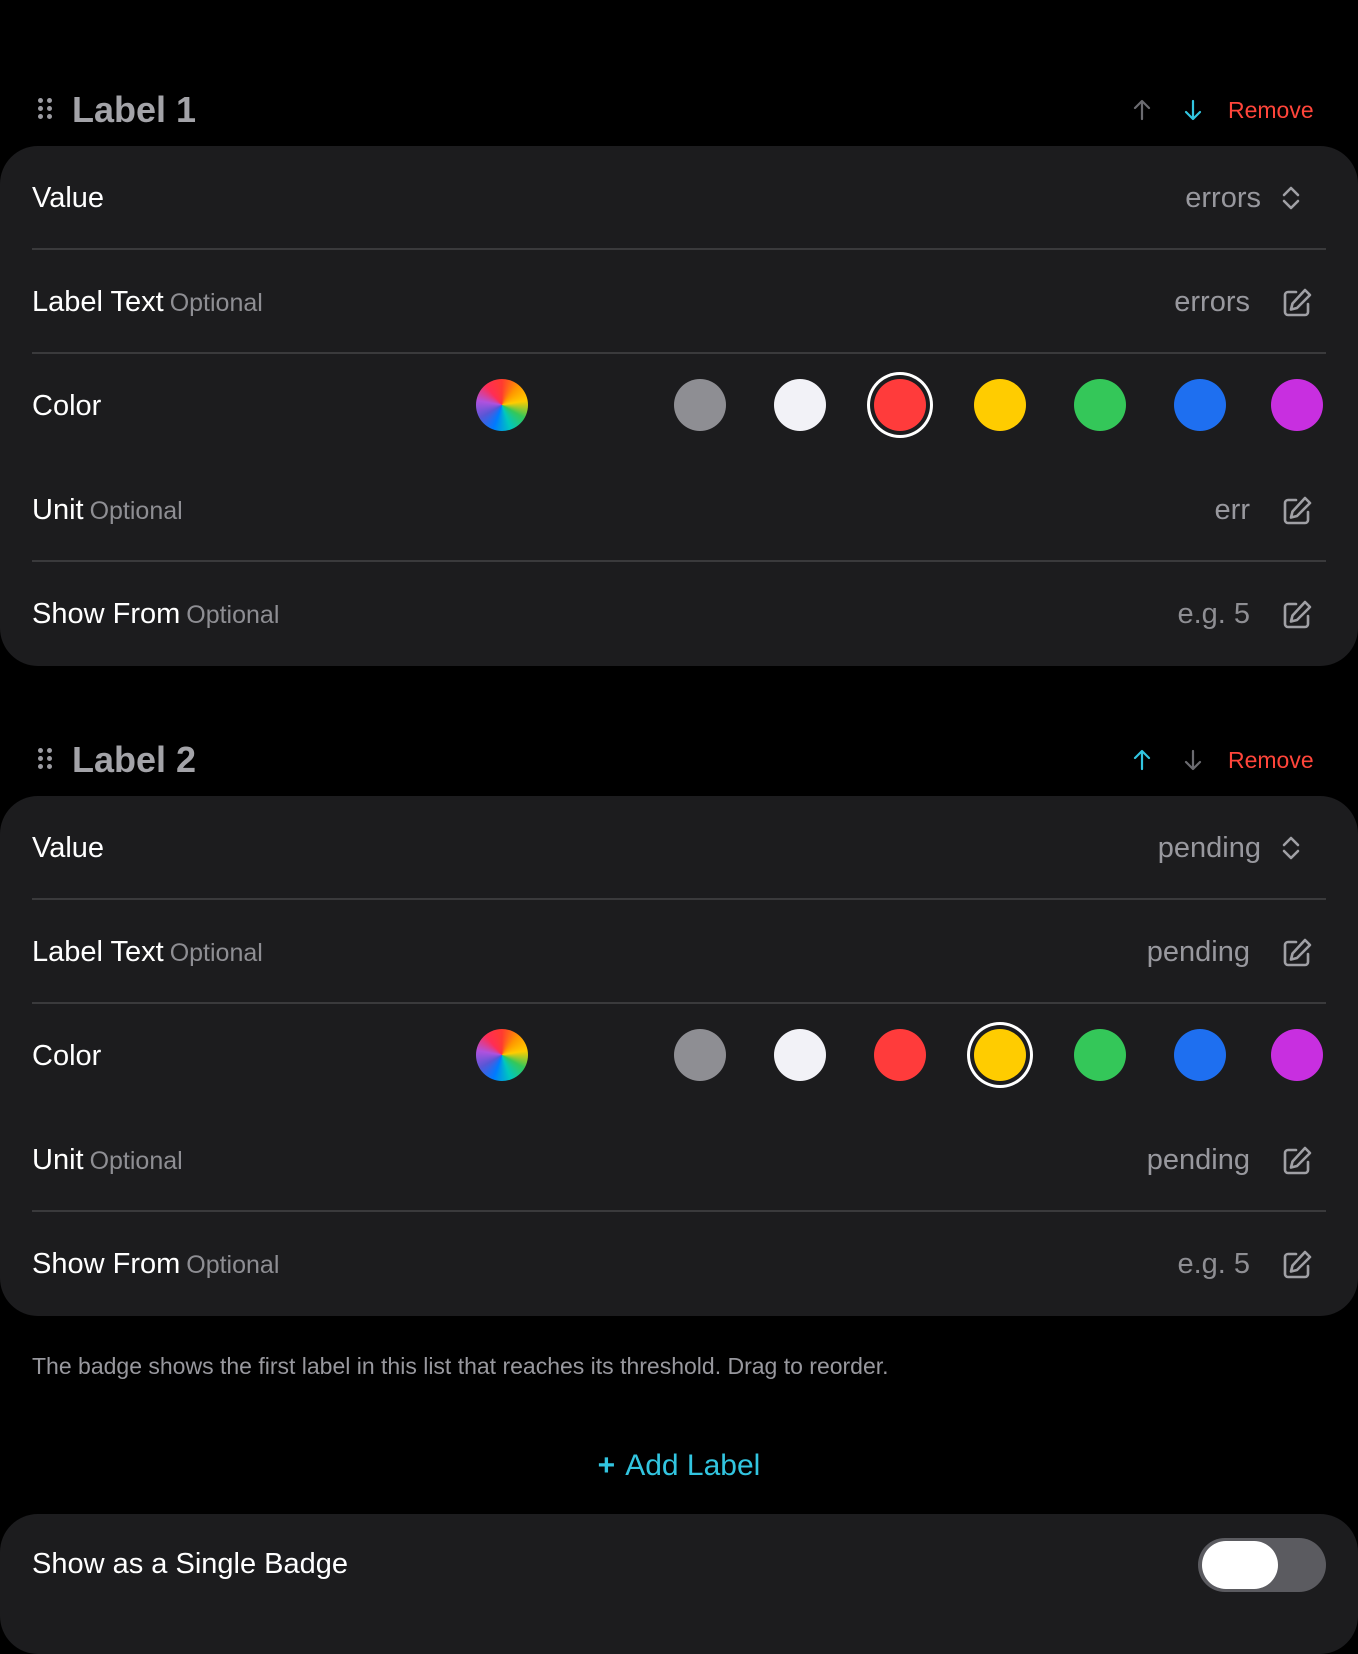 The height and width of the screenshot is (1654, 1358). What do you see at coordinates (606, 1465) in the screenshot?
I see `plus-icon: +` at bounding box center [606, 1465].